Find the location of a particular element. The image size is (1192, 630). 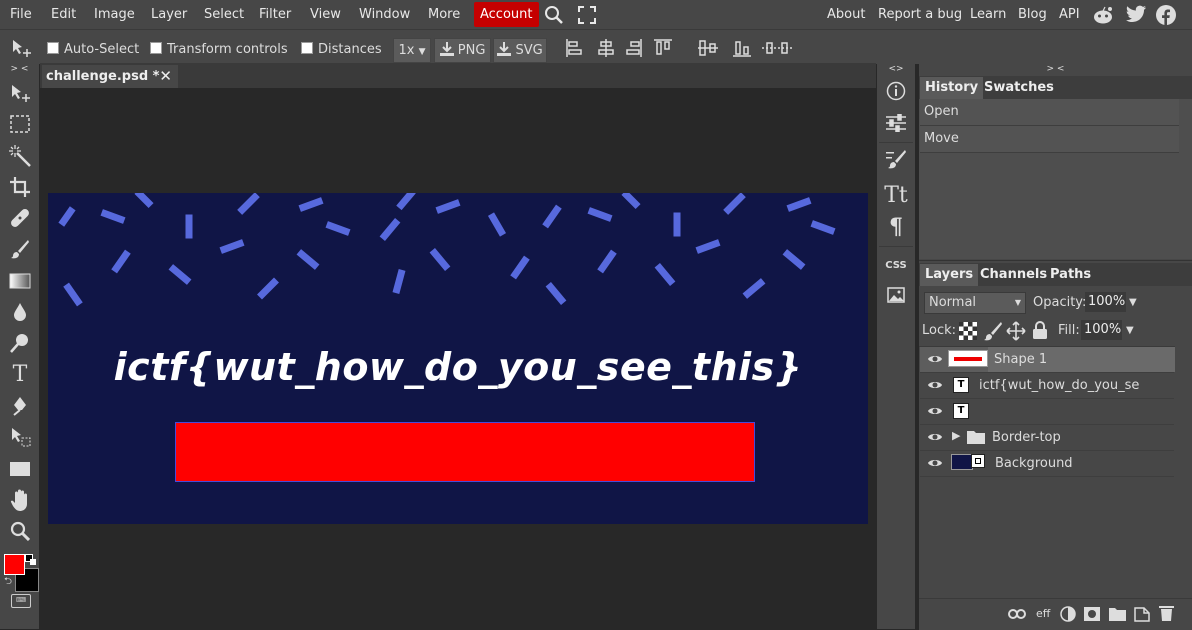

character-icon: Tt is located at coordinates (896, 195).